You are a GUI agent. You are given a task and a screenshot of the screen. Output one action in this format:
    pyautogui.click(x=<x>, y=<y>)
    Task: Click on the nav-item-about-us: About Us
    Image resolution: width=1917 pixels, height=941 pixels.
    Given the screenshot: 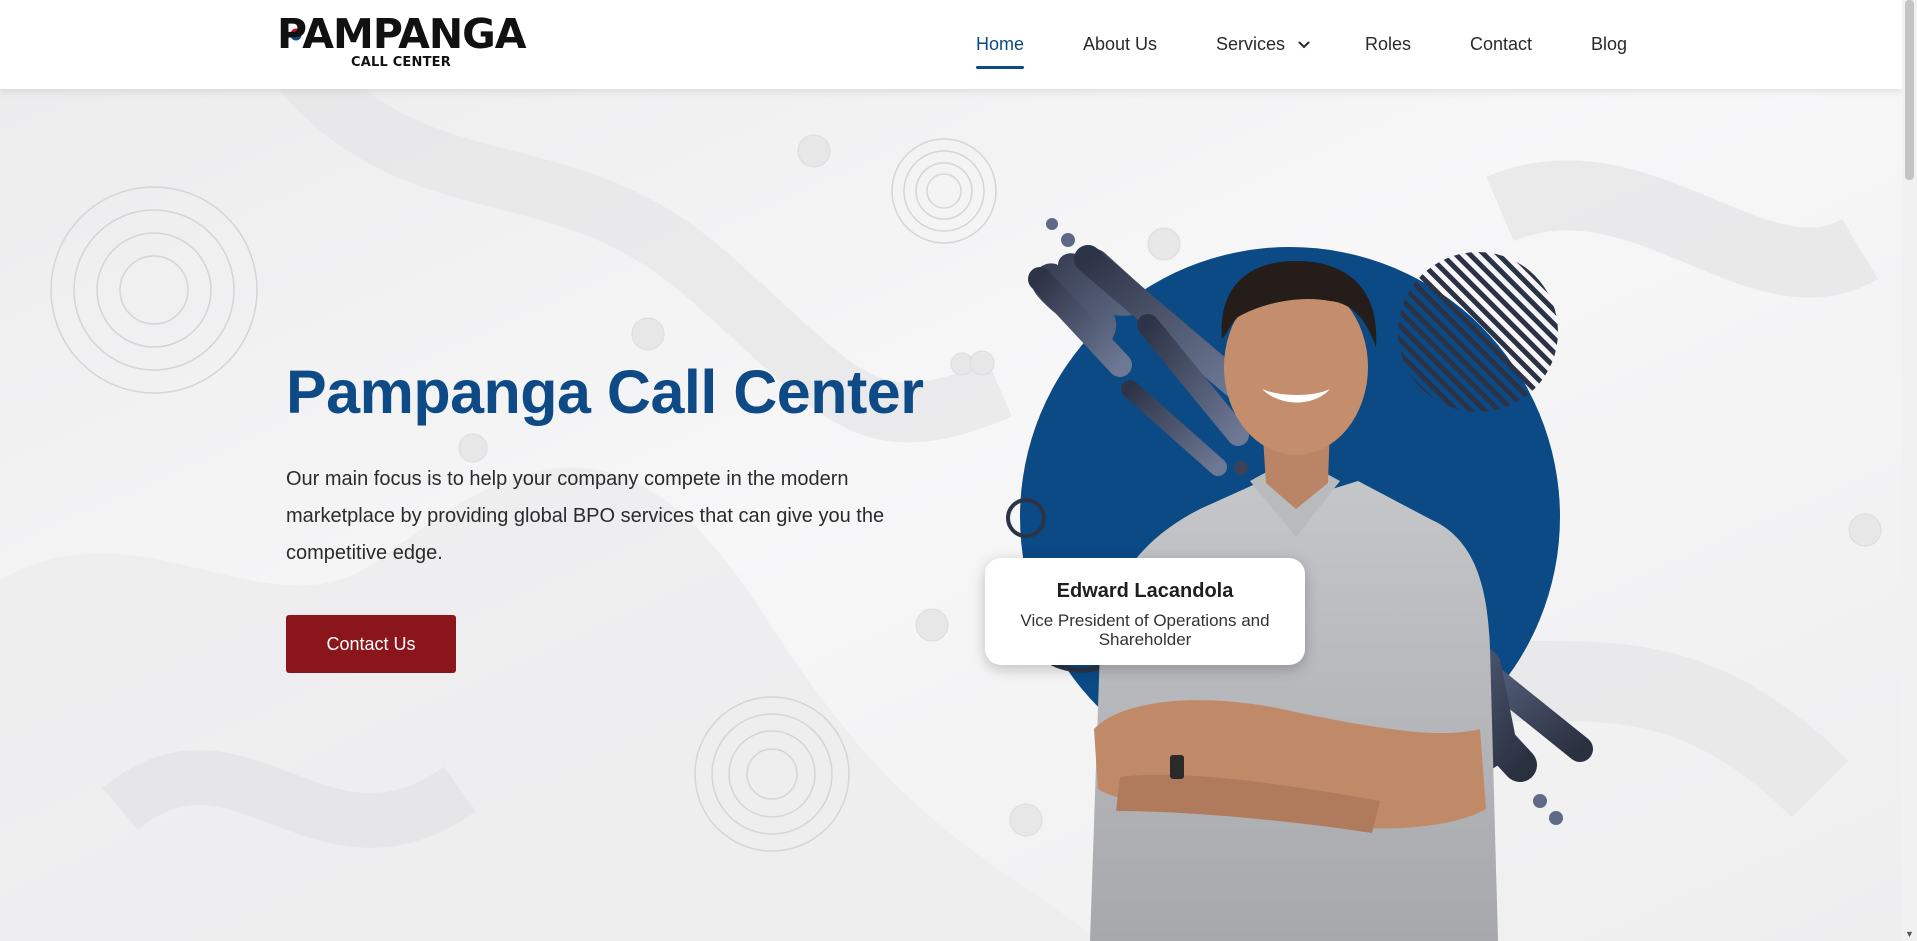 What is the action you would take?
    pyautogui.click(x=1120, y=44)
    